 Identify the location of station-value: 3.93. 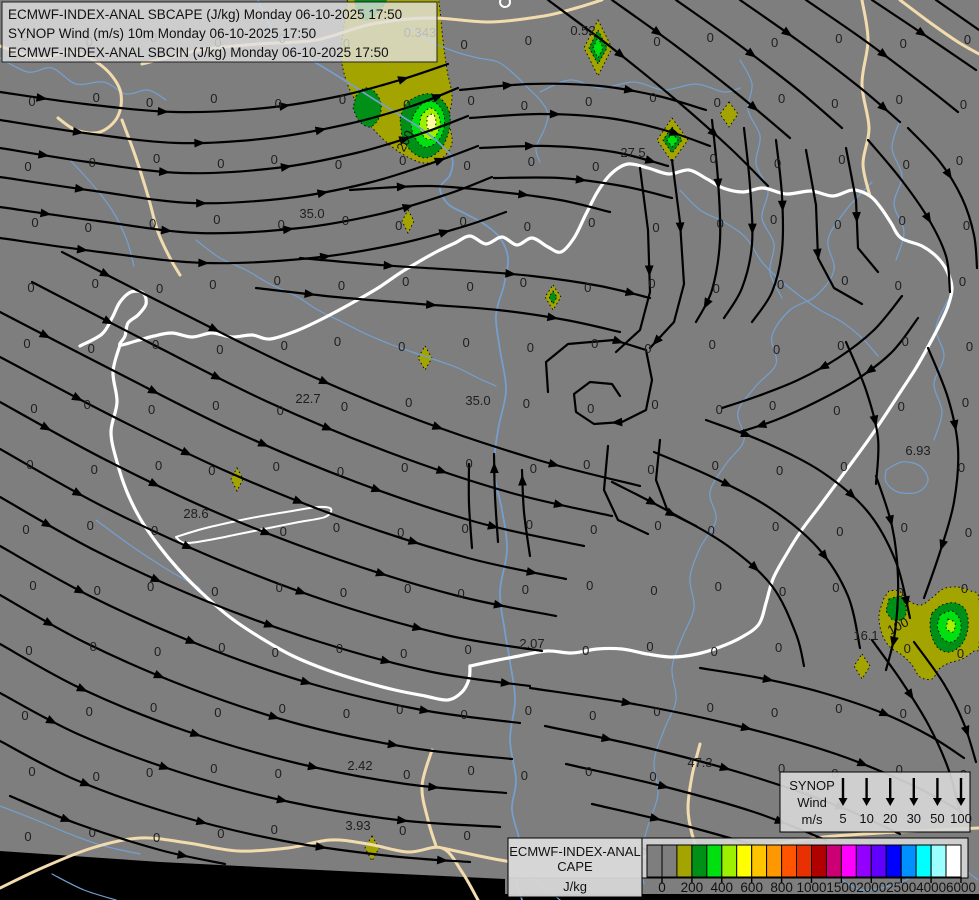
(357, 825).